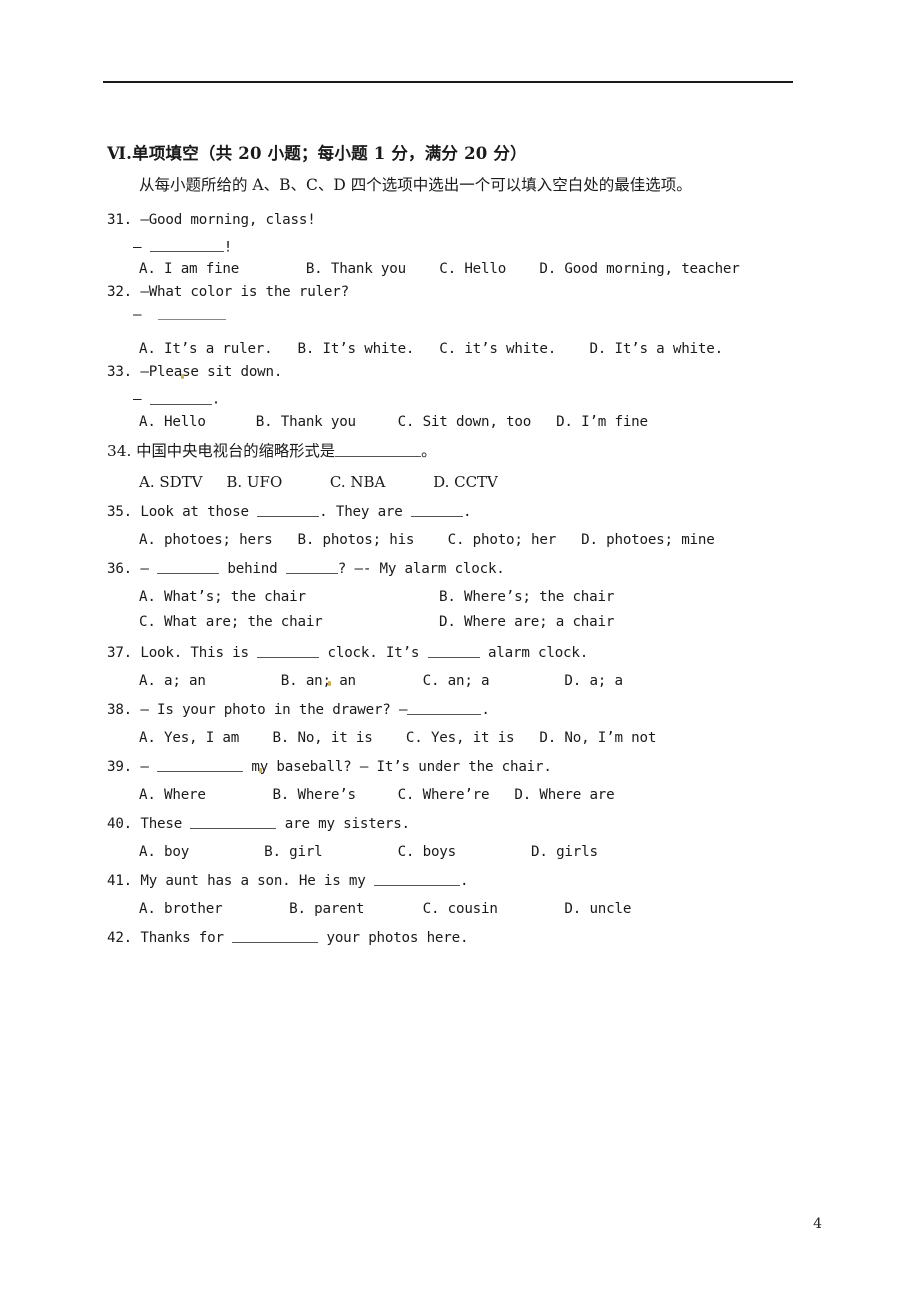 The image size is (920, 1302). What do you see at coordinates (343, 823) in the screenshot?
I see `question-40-stem-tail: are my sisters.` at bounding box center [343, 823].